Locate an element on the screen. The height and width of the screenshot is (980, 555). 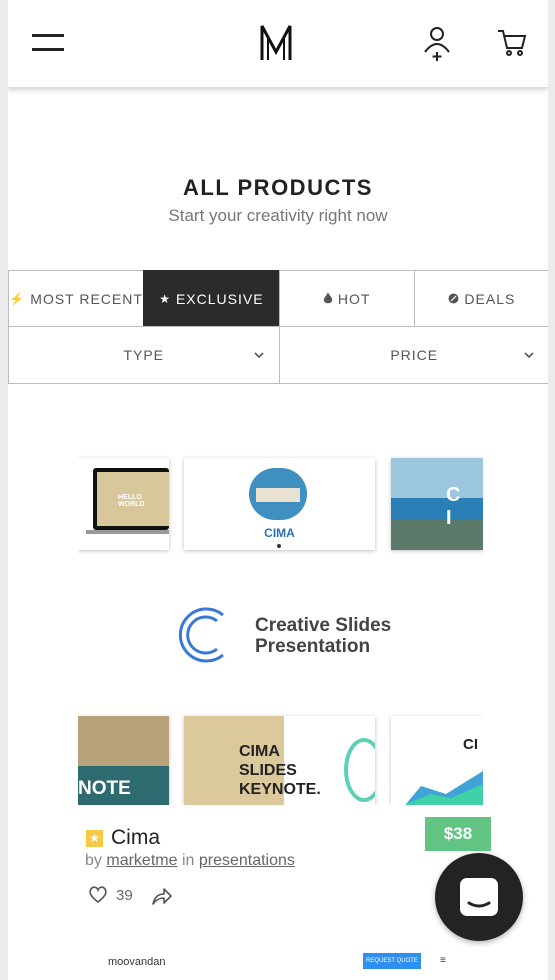
product-name: Cima is located at coordinates (136, 837).